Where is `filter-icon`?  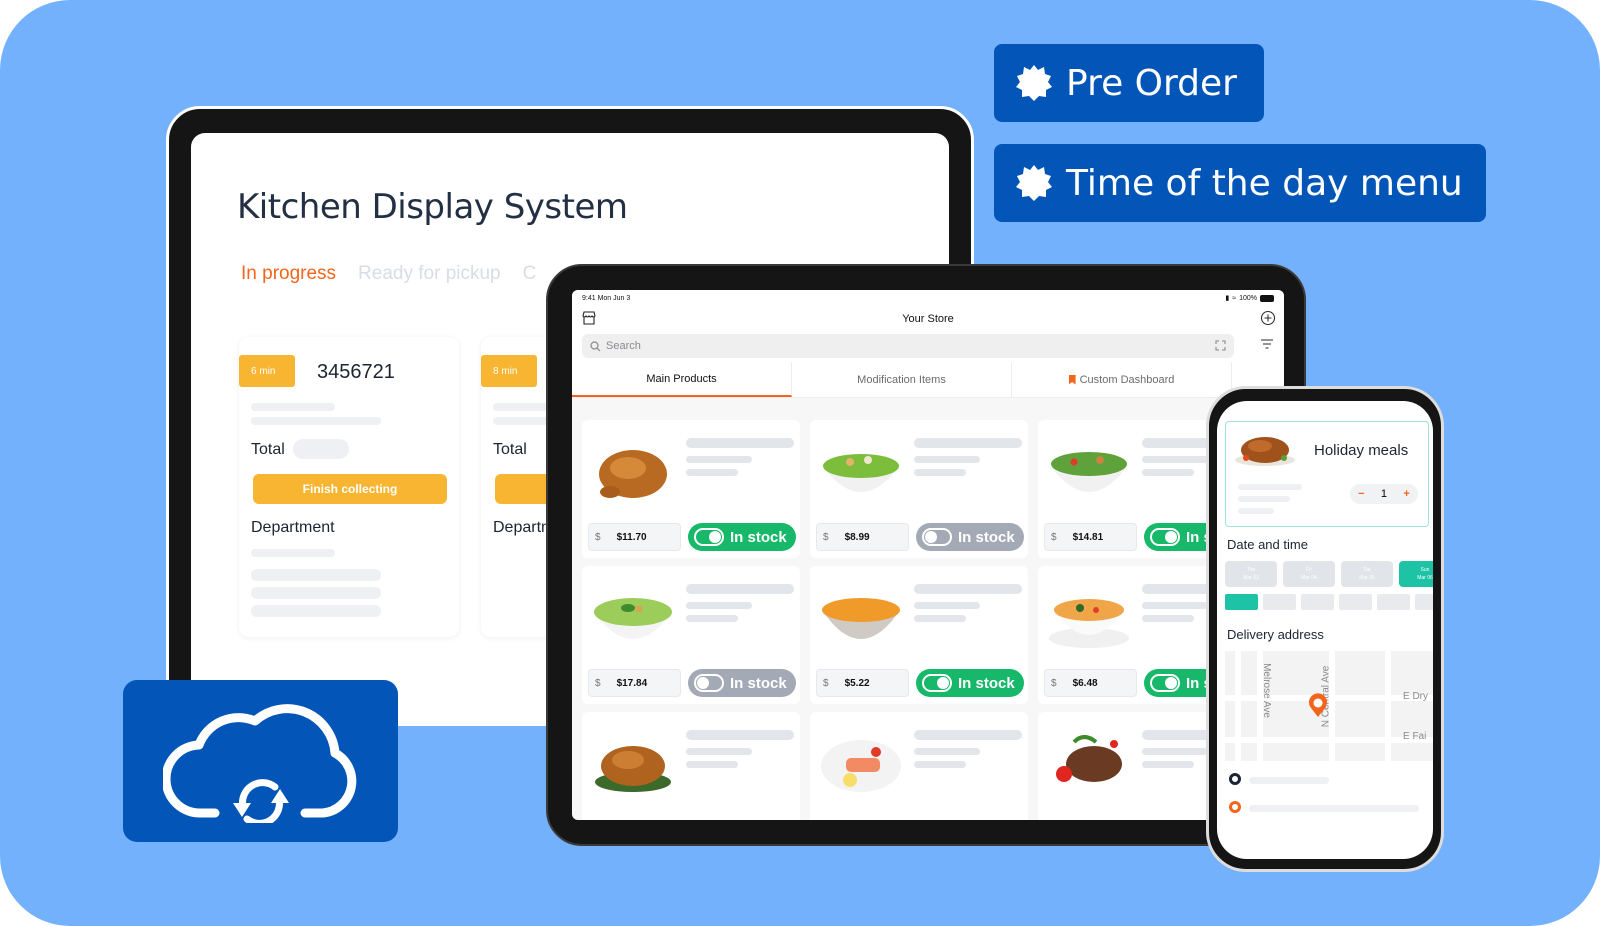 filter-icon is located at coordinates (1267, 344).